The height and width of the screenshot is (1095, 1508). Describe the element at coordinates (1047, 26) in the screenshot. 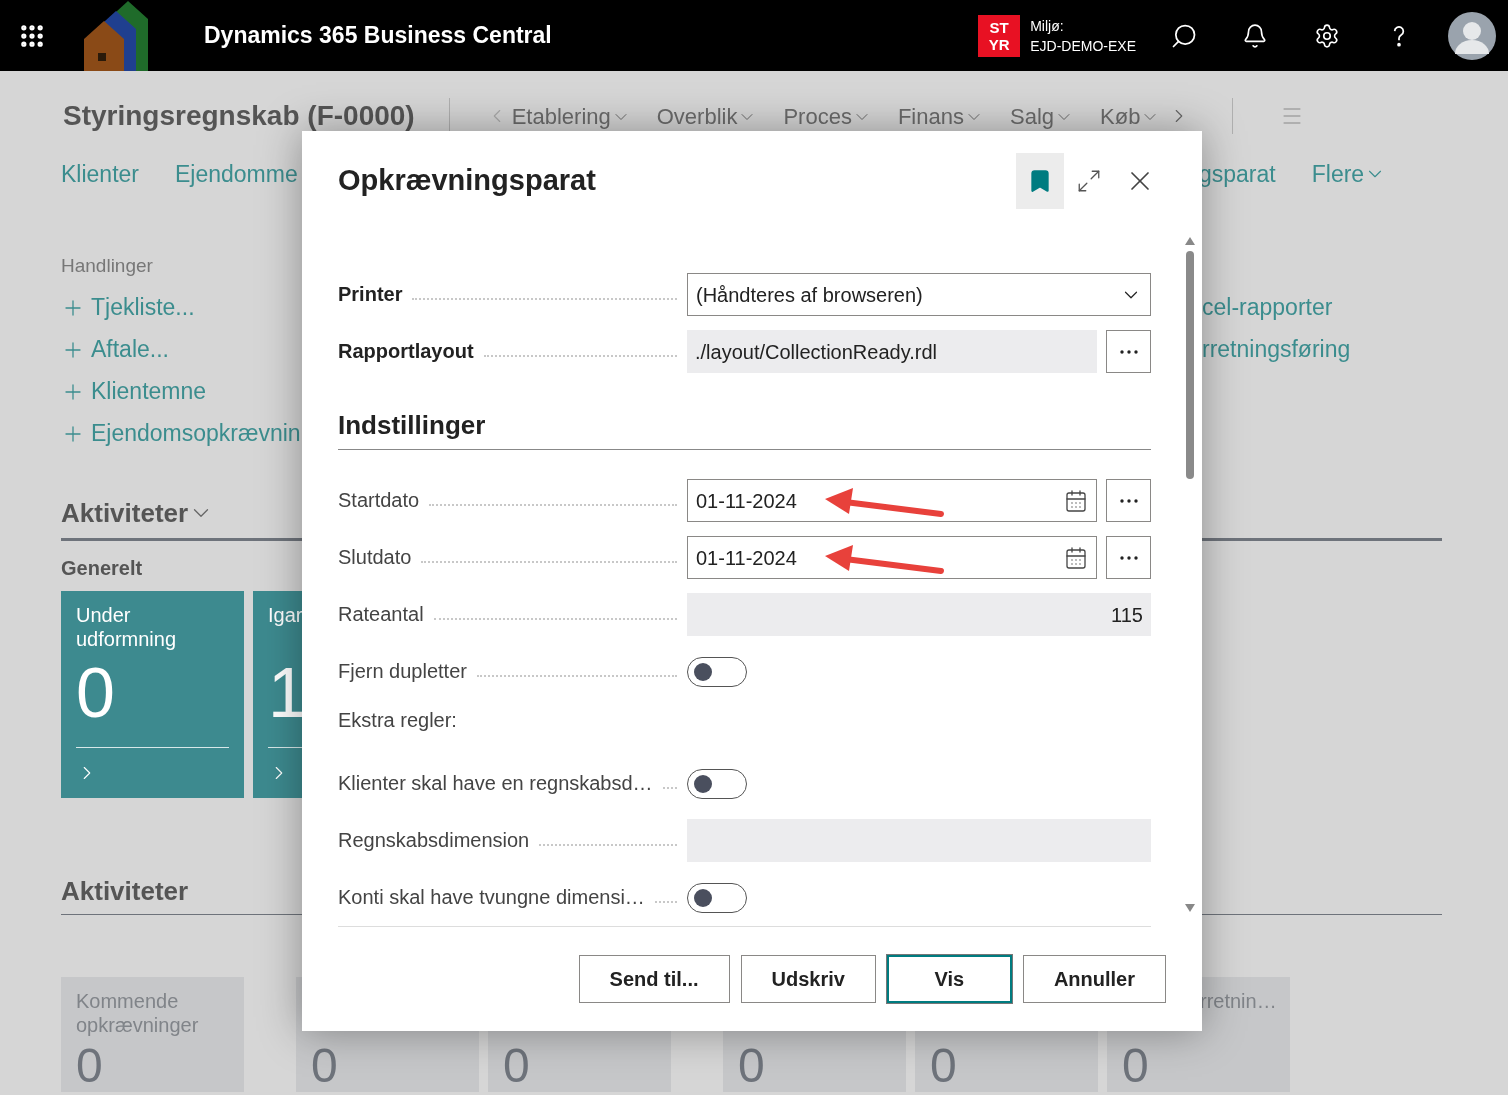

I see `environment-label: Miljø:` at that location.